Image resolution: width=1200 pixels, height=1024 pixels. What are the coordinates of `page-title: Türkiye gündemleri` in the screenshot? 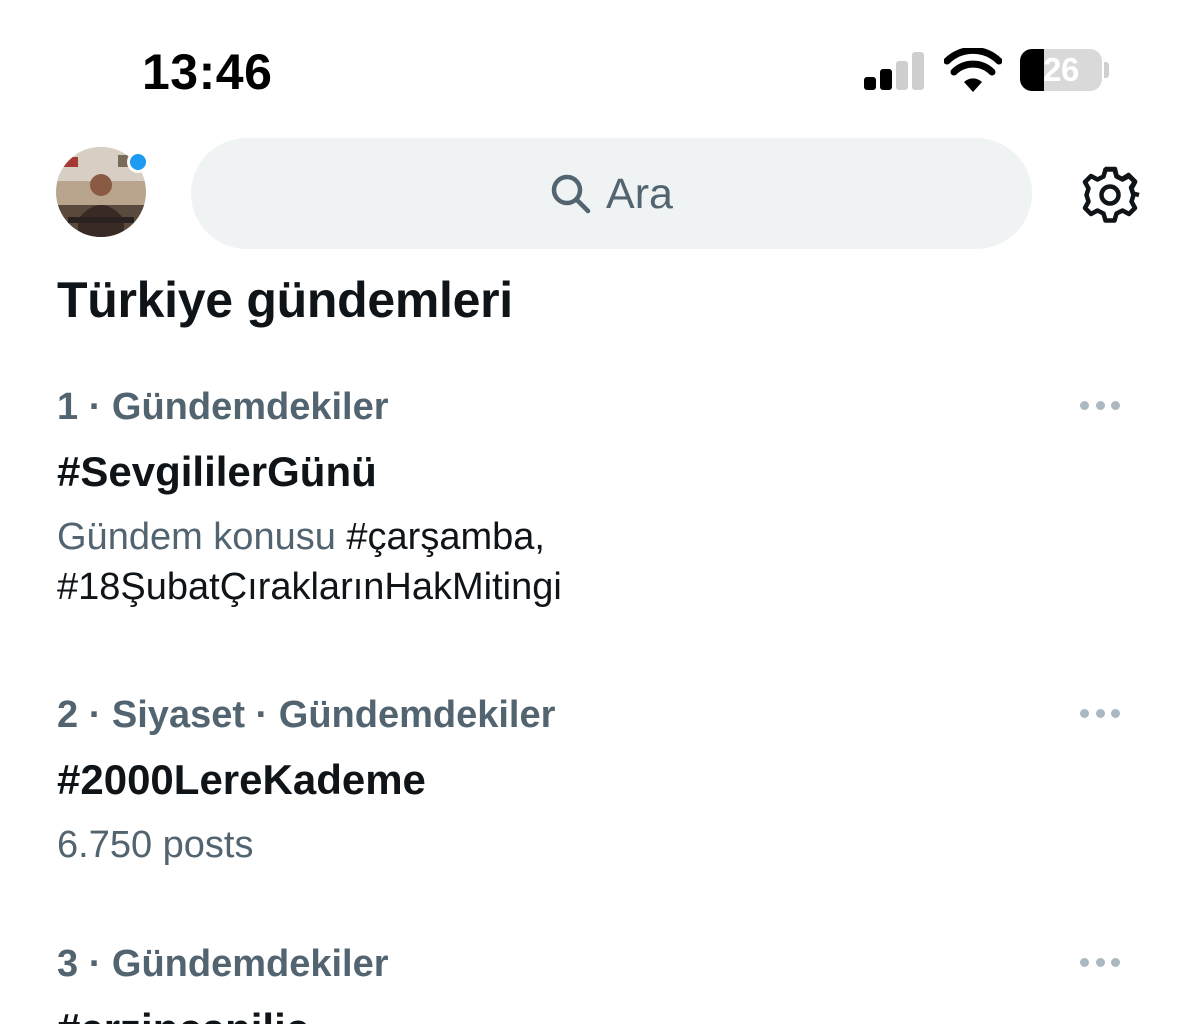 It's located at (285, 300).